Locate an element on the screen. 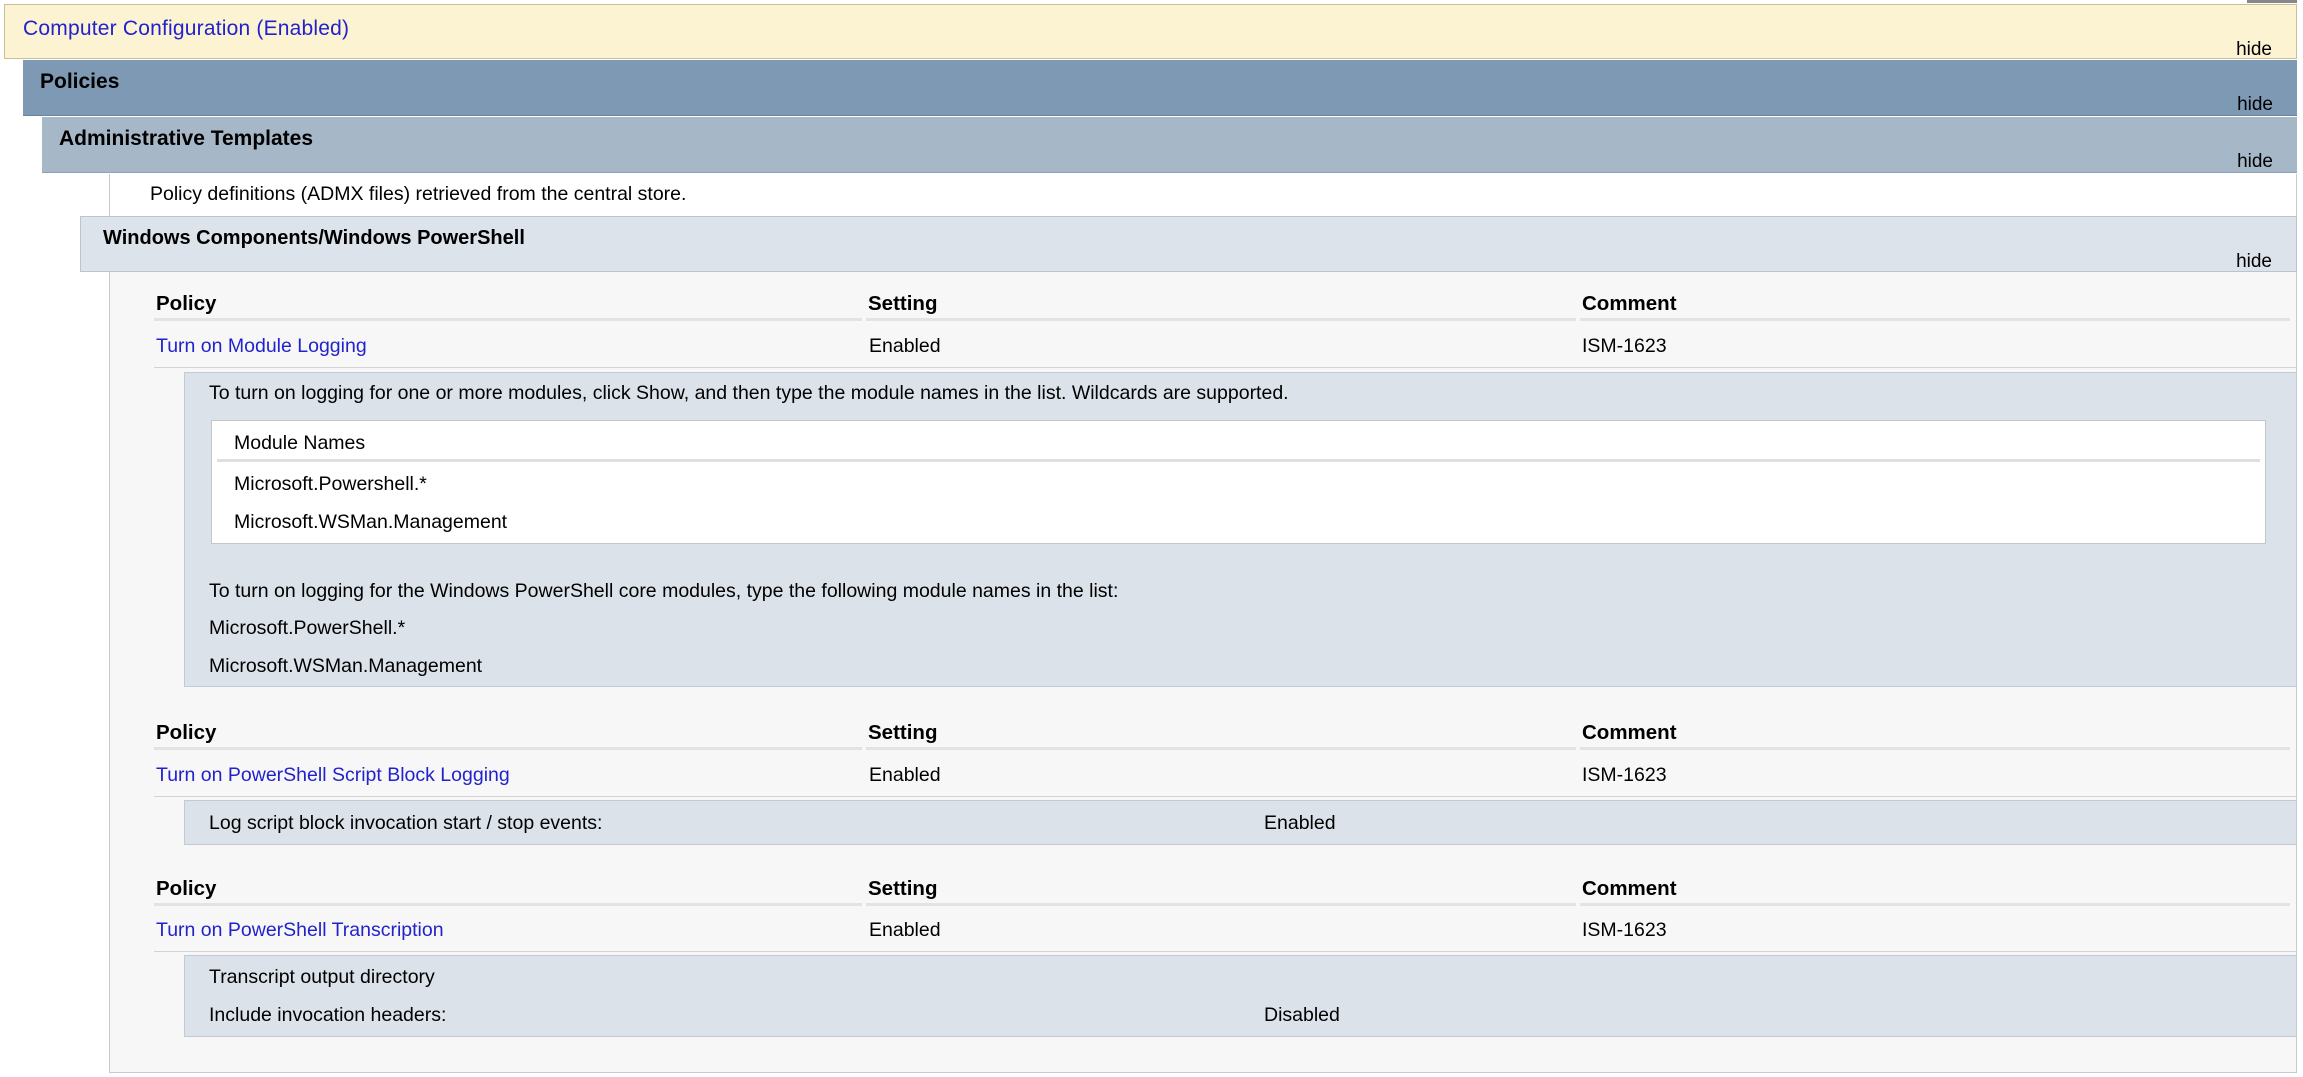 This screenshot has height=1077, width=2303. module-names-table is located at coordinates (1238, 482).